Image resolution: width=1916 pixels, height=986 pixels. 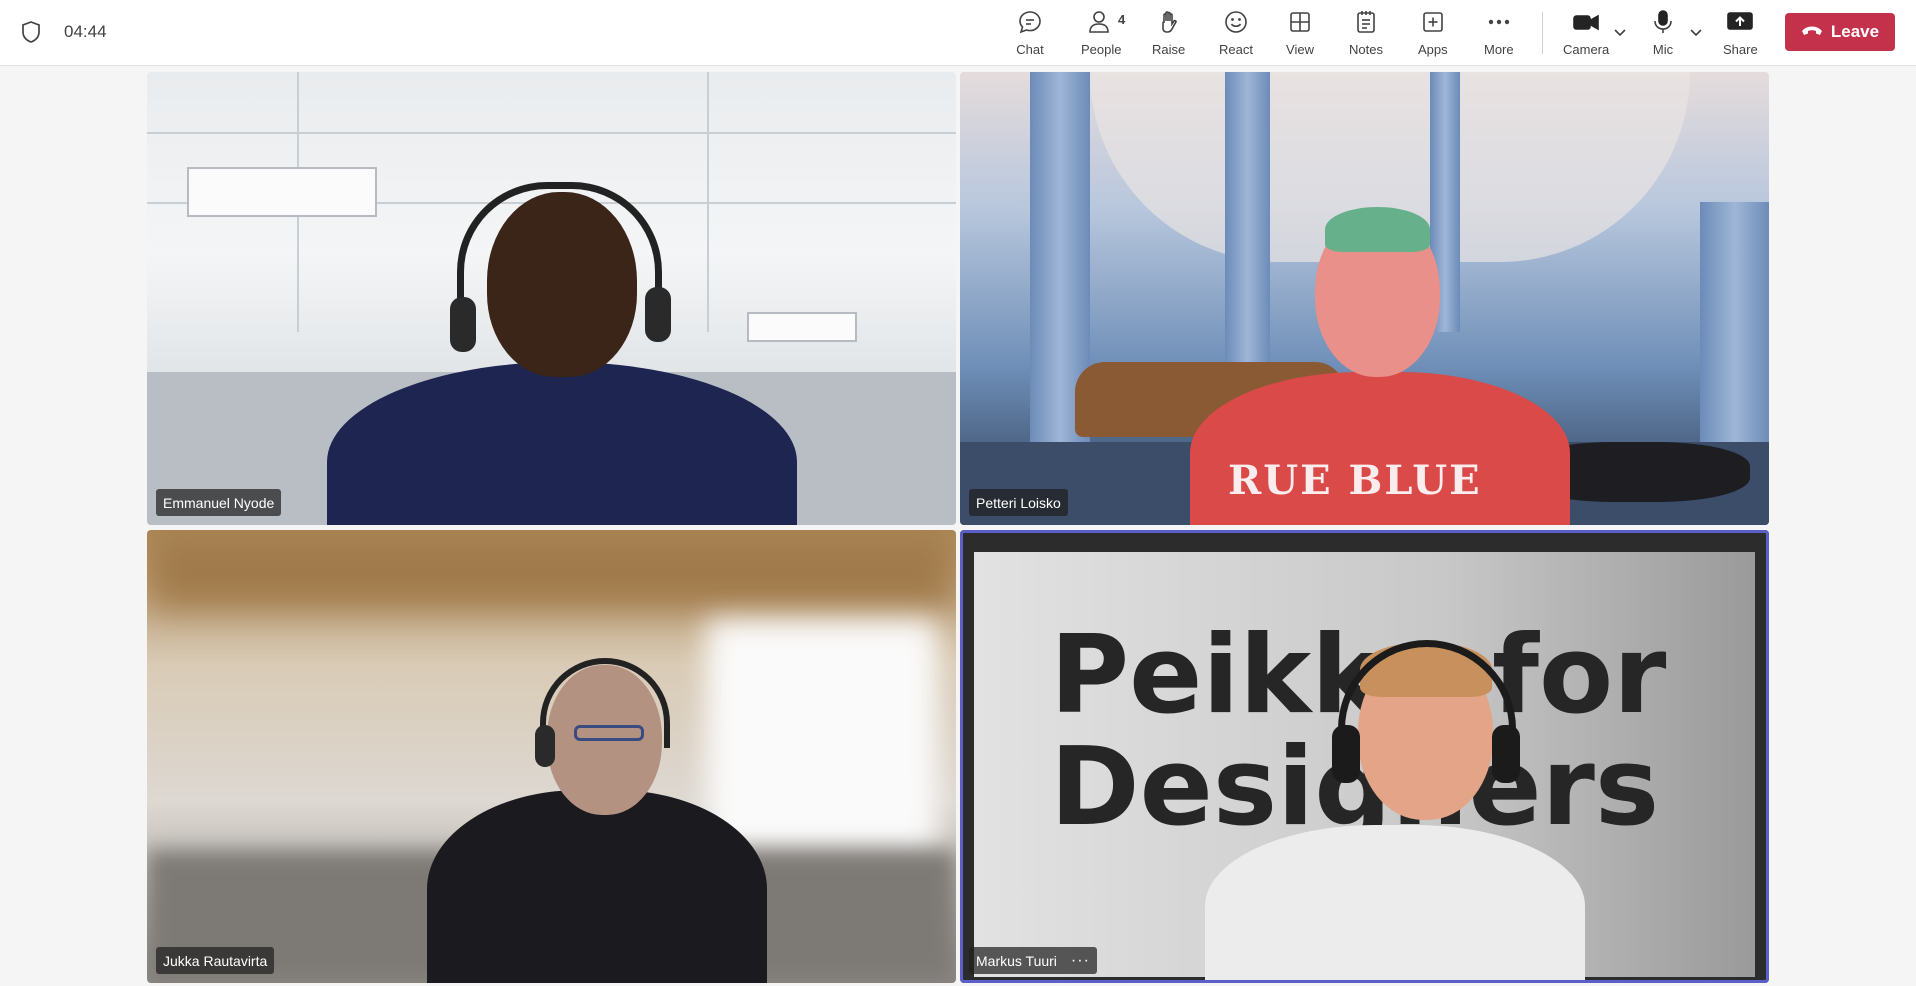 I want to click on mic-options-chevron-down-icon, so click(x=1696, y=32).